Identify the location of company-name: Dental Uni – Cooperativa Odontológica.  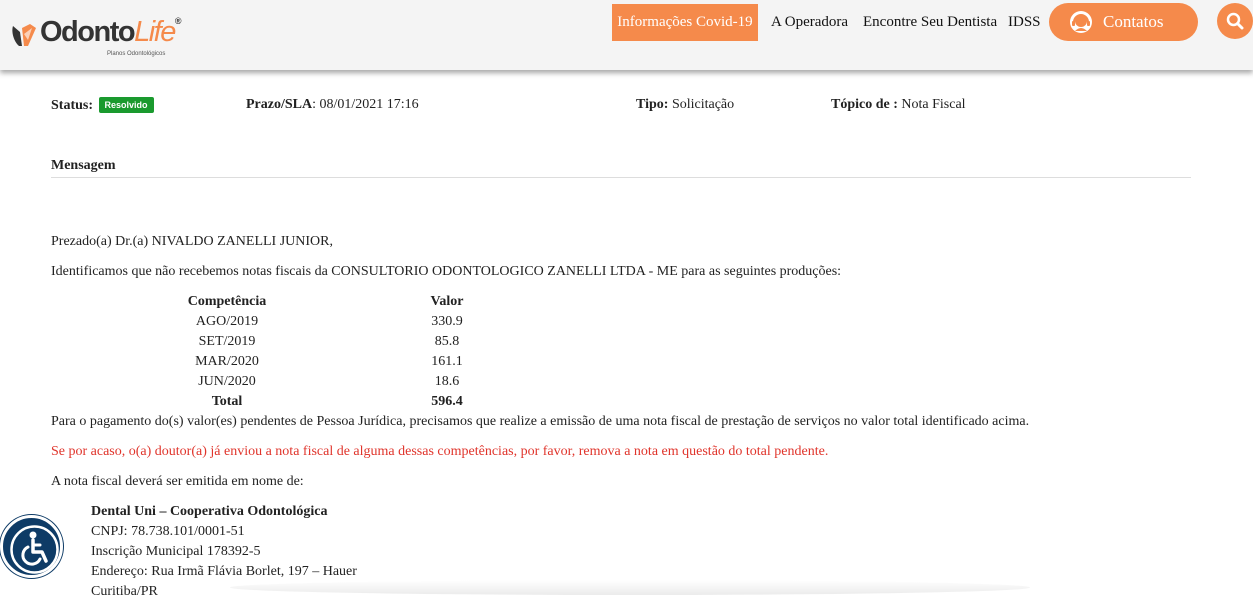
(209, 511).